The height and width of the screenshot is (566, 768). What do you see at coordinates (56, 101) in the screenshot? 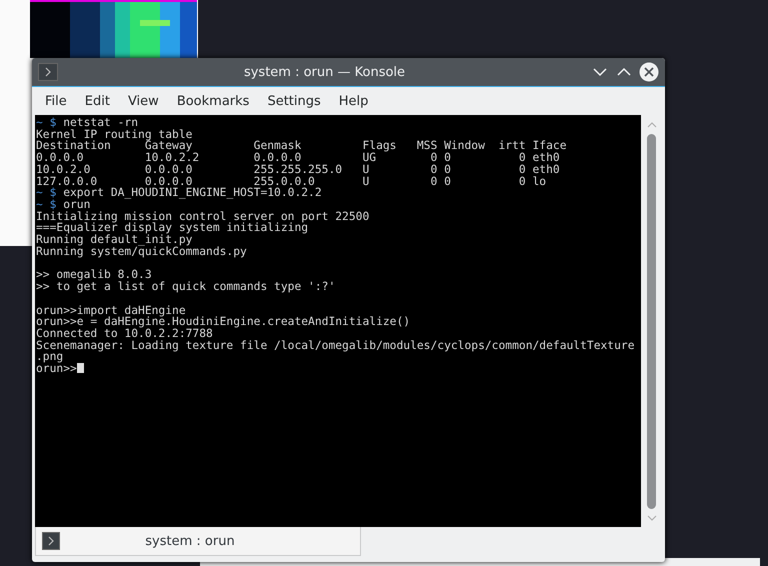
I see `menu-item: File` at bounding box center [56, 101].